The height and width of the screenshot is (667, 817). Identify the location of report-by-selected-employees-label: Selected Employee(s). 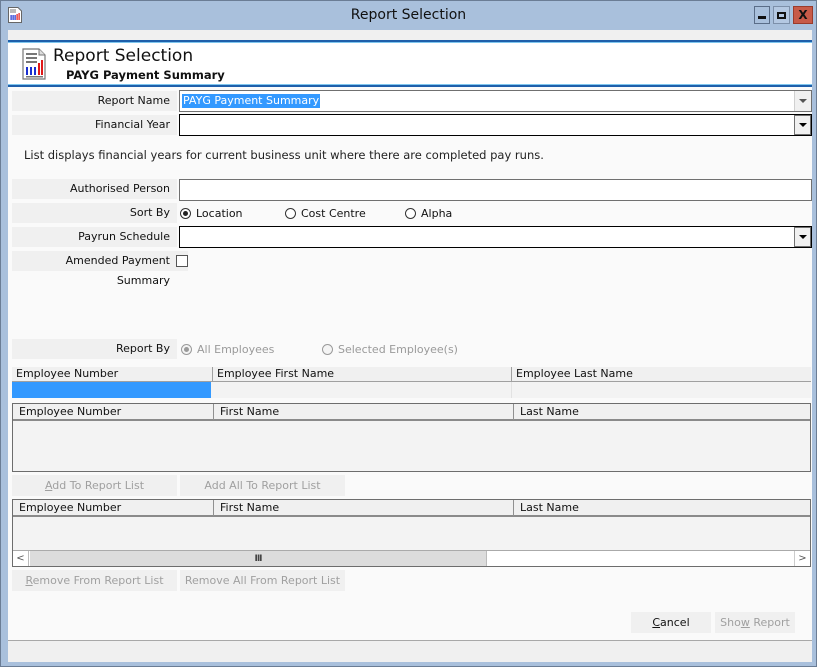
(398, 349).